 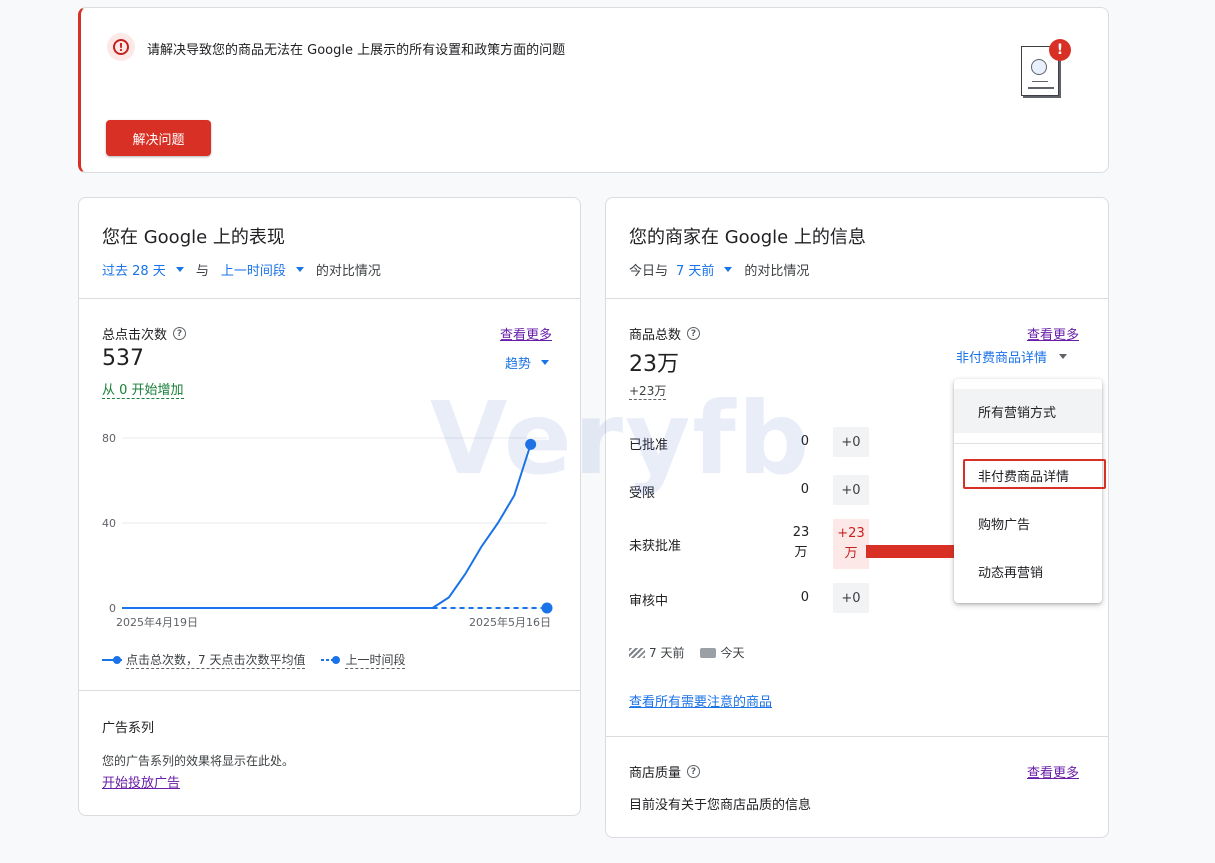 I want to click on y-tick-label: 40, so click(x=109, y=523).